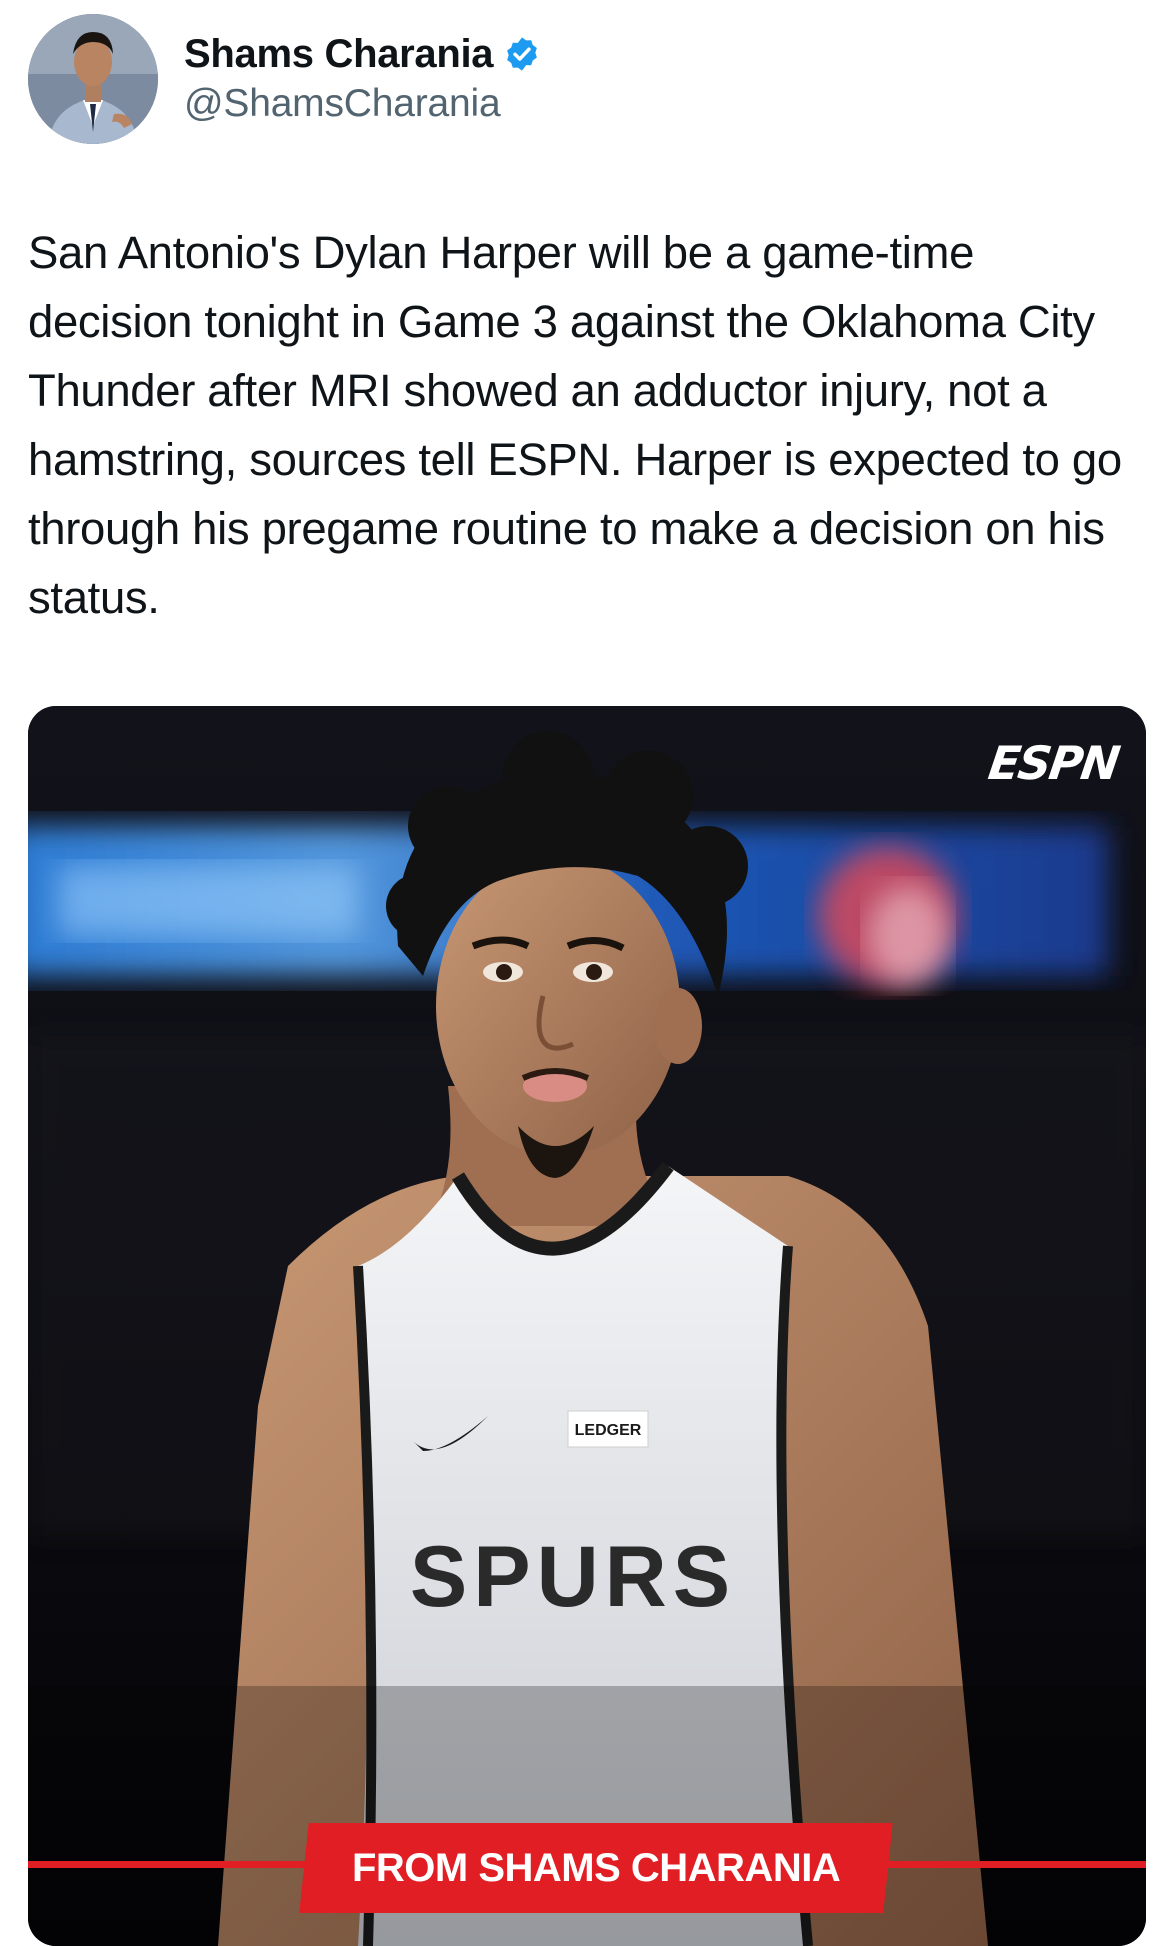 This screenshot has height=1946, width=1160. What do you see at coordinates (608, 1430) in the screenshot?
I see `jersey-sponsor-text: LEDGER` at bounding box center [608, 1430].